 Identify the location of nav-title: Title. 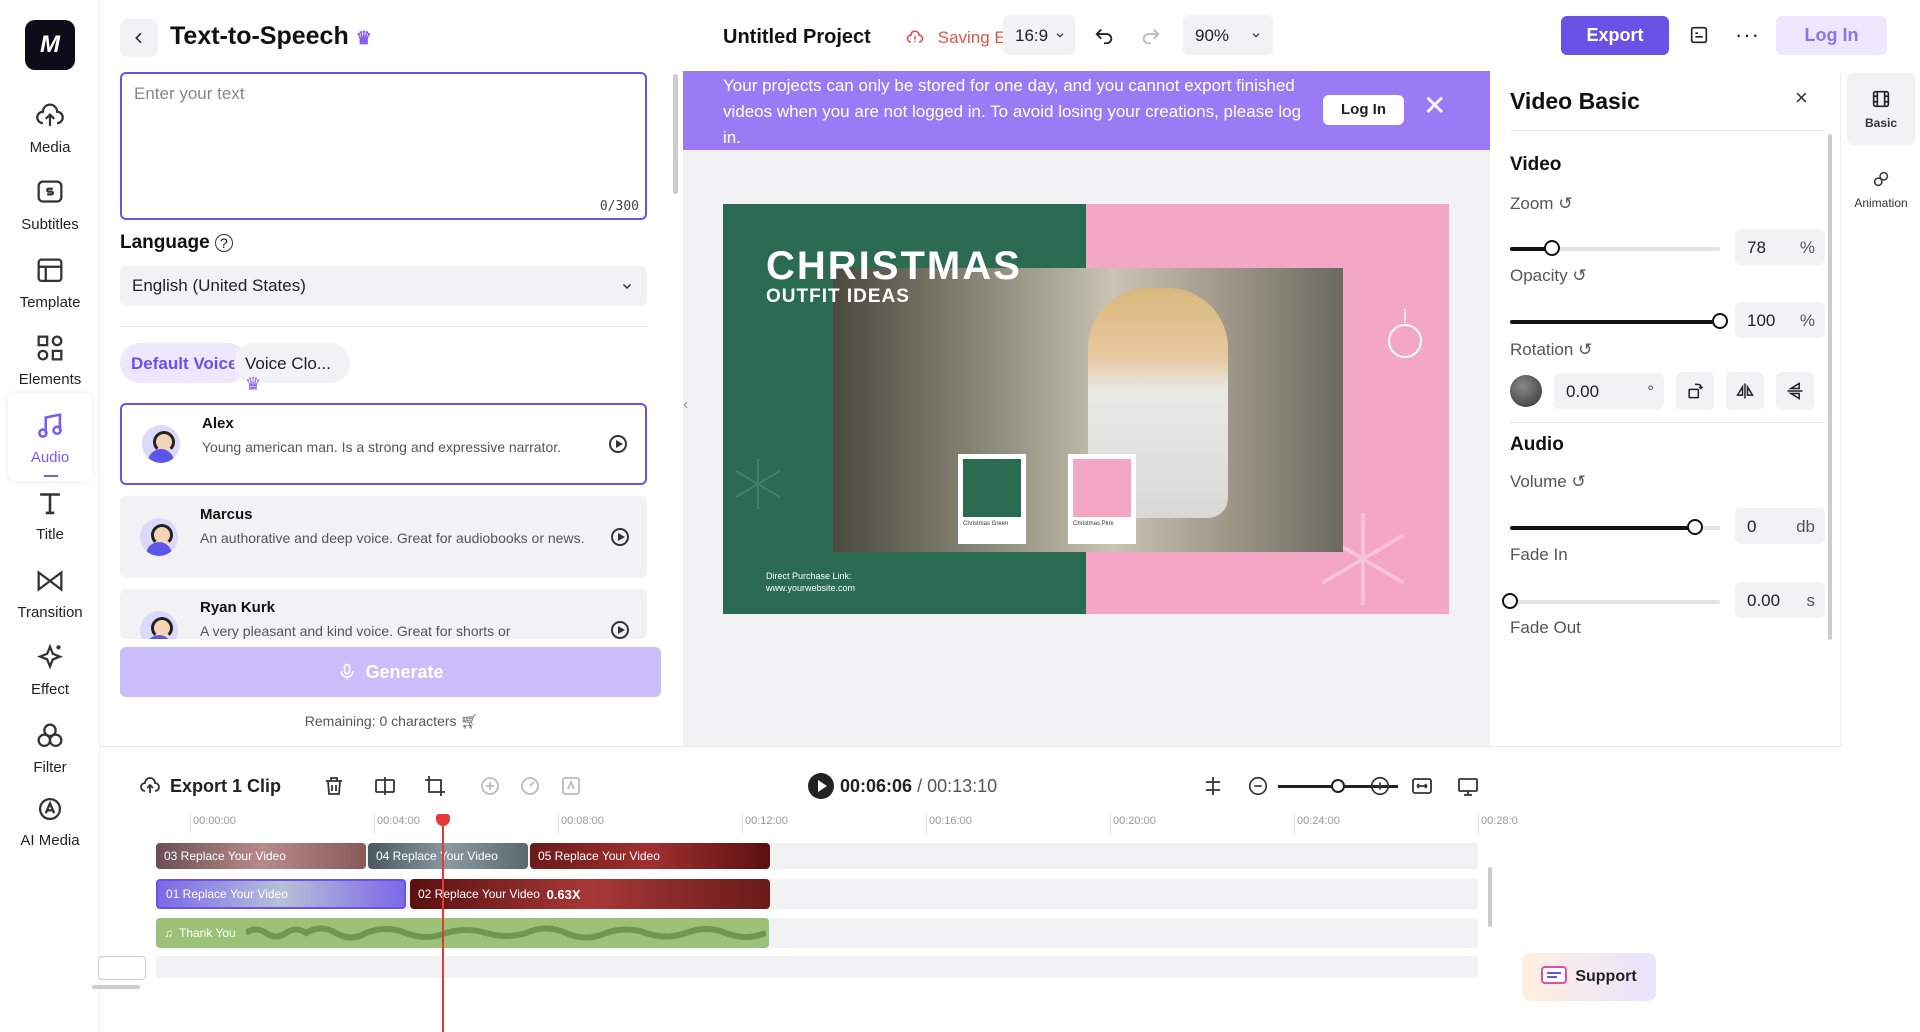
(50, 514).